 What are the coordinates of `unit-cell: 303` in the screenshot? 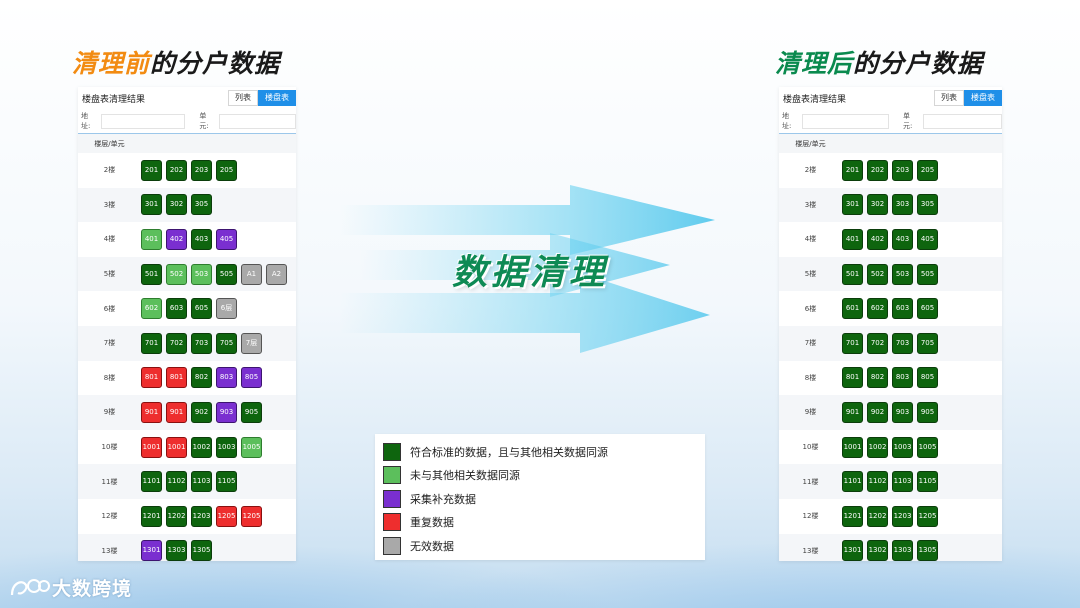 It's located at (902, 205).